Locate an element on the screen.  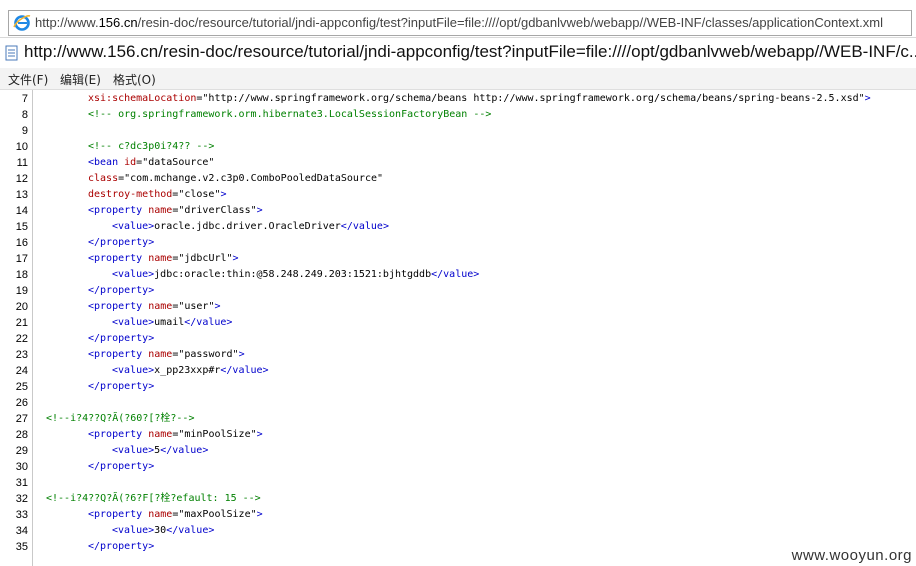
code-token: "password" is located at coordinates (208, 354).